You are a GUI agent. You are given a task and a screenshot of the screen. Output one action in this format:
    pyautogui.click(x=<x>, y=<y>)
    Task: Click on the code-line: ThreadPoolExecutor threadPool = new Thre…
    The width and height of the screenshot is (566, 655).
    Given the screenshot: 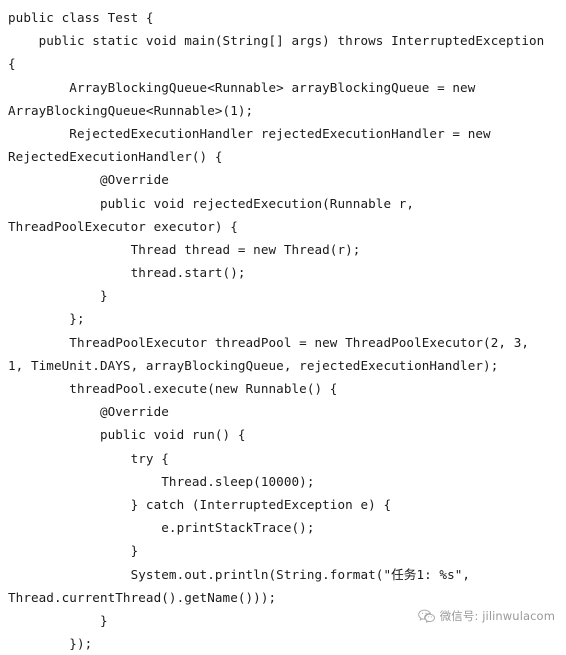 What is the action you would take?
    pyautogui.click(x=269, y=342)
    